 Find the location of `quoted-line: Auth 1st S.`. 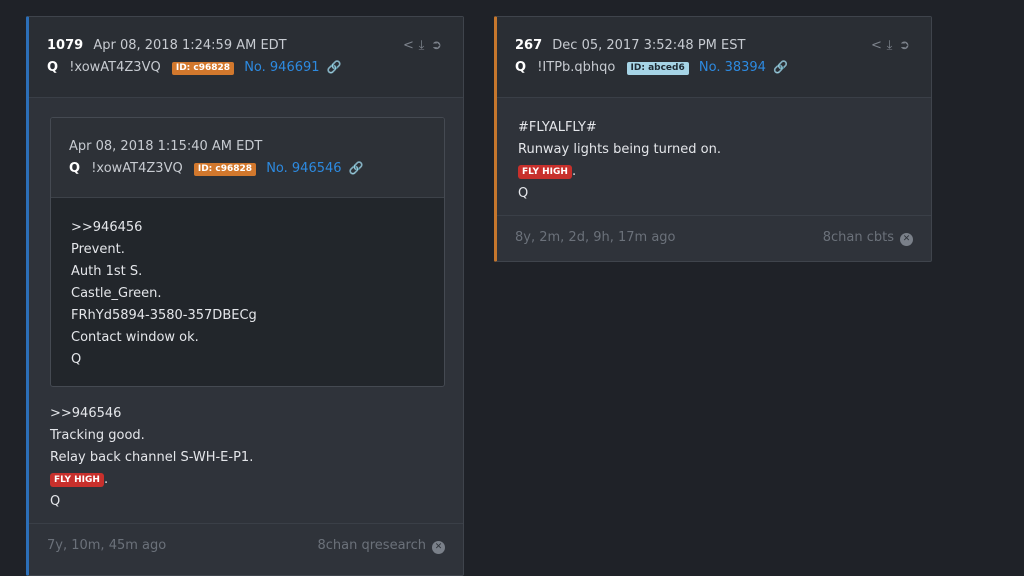

quoted-line: Auth 1st S. is located at coordinates (107, 271).